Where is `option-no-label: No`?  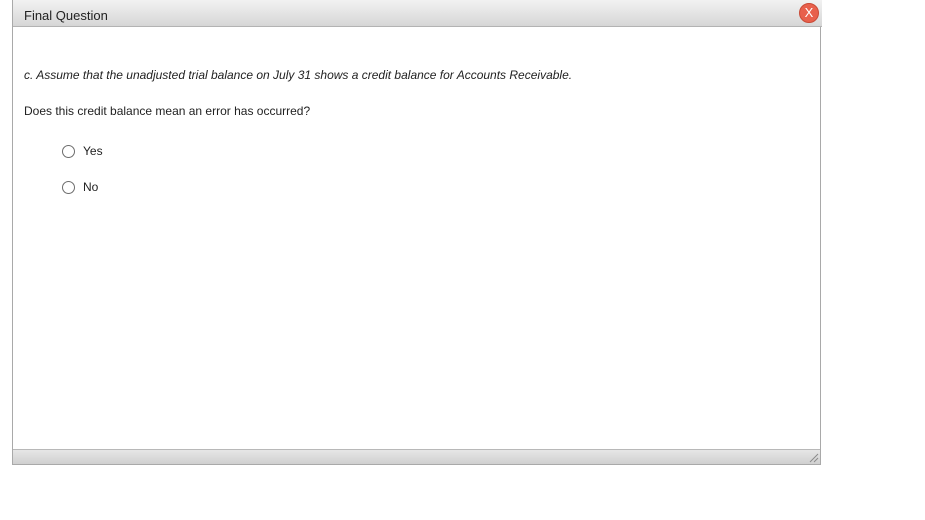 option-no-label: No is located at coordinates (91, 187).